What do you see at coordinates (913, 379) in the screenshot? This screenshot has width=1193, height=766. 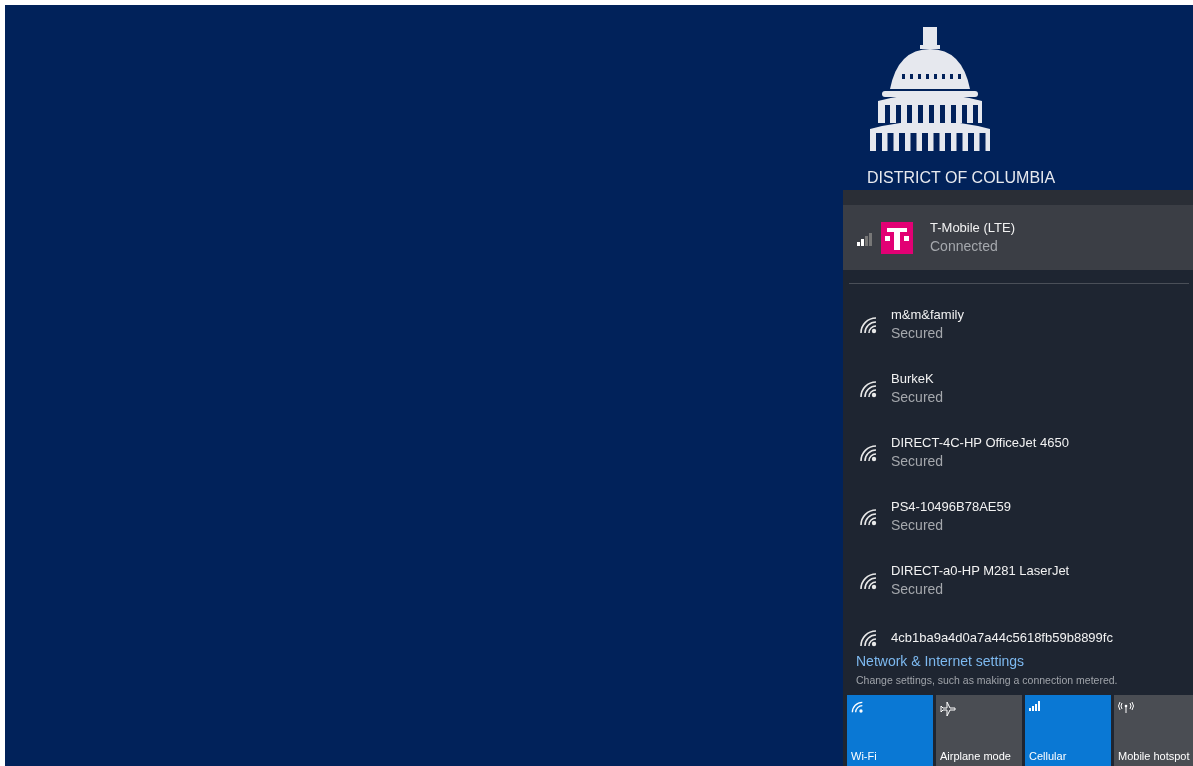 I see `network-name: BurkeK` at bounding box center [913, 379].